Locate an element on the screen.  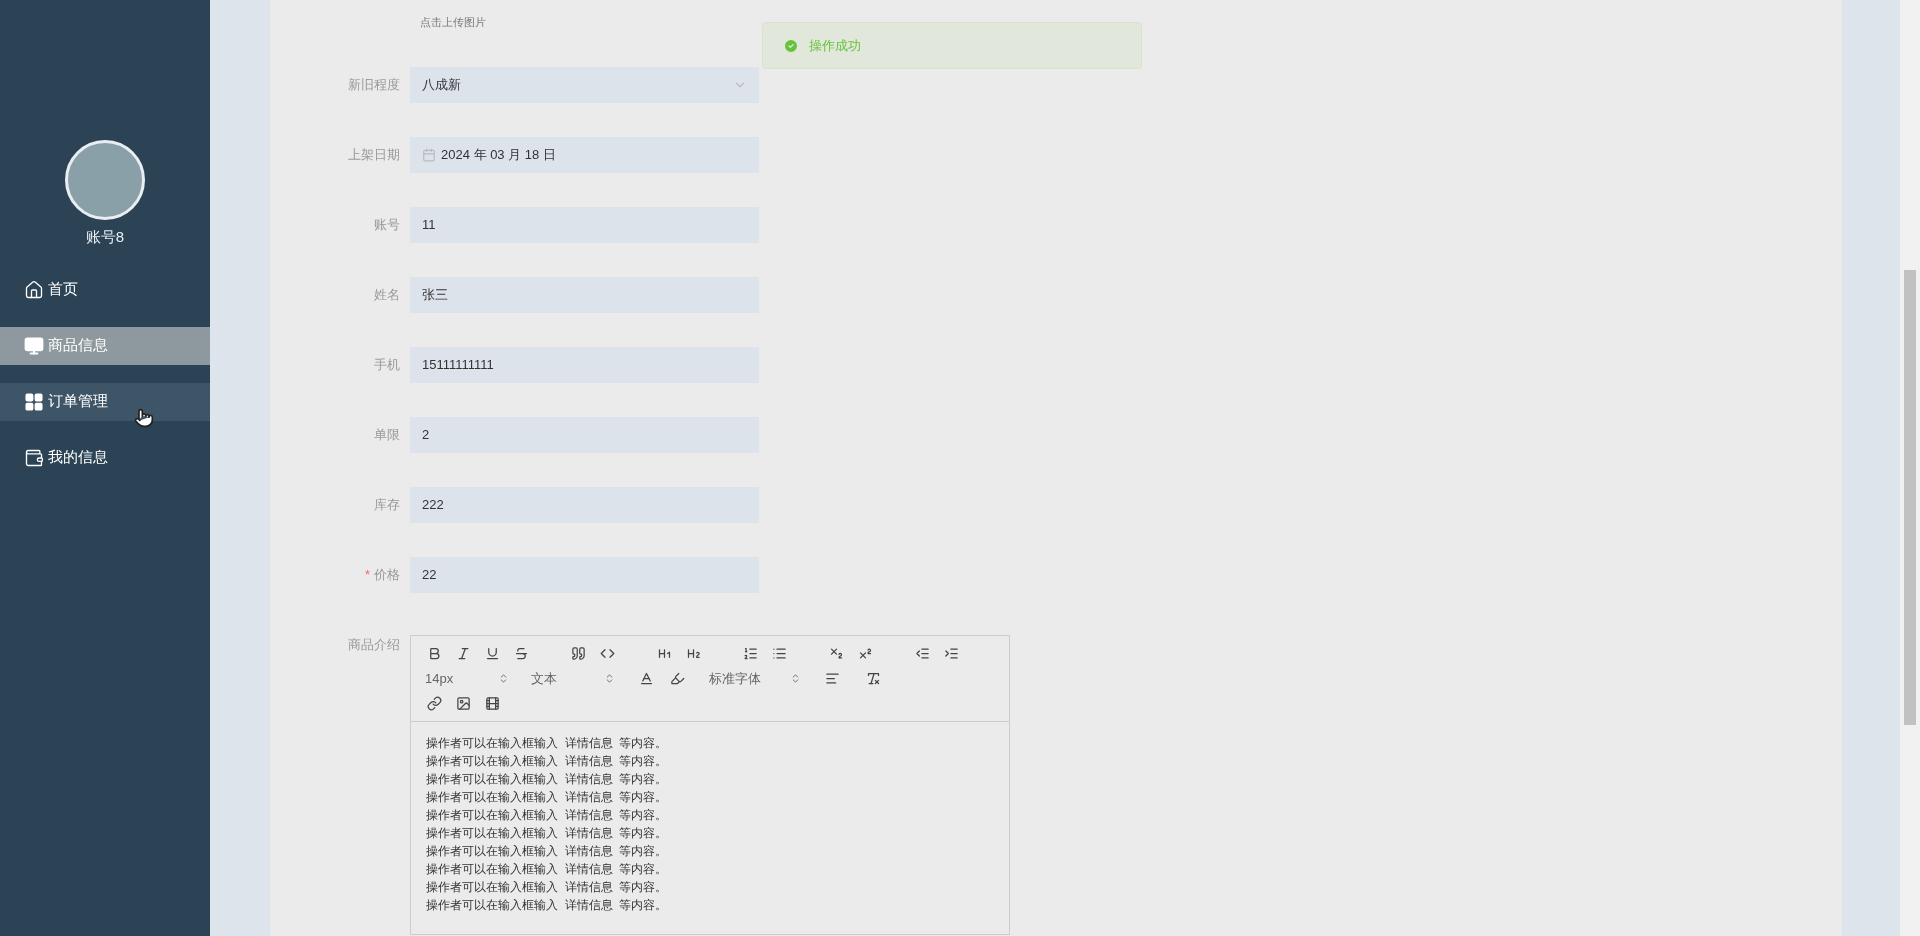
field-label: 库存 is located at coordinates (387, 504).